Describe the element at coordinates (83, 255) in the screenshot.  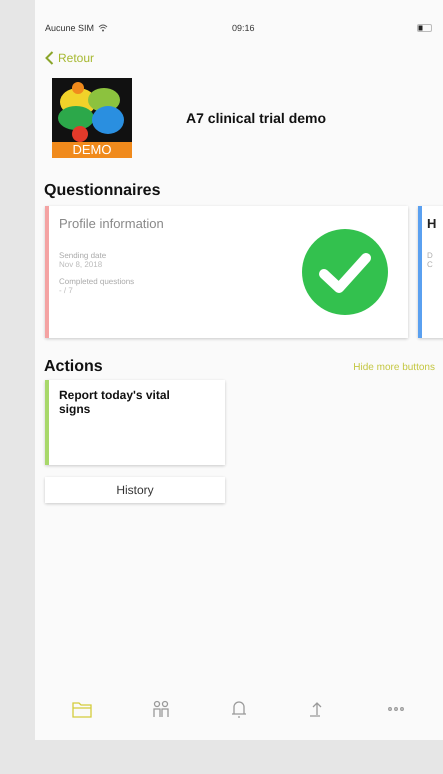
I see `field-label: Sending date` at that location.